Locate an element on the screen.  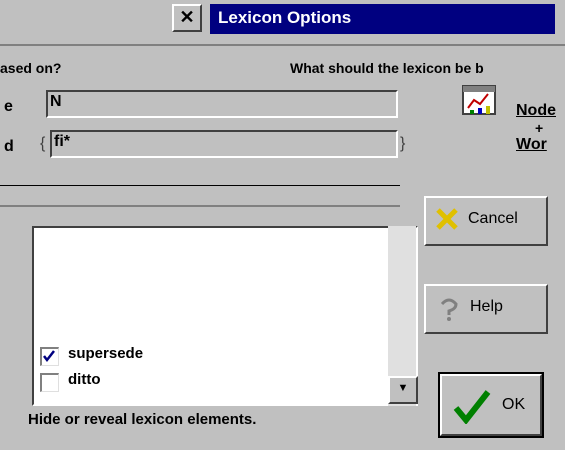
word-field: fi* is located at coordinates (224, 144).